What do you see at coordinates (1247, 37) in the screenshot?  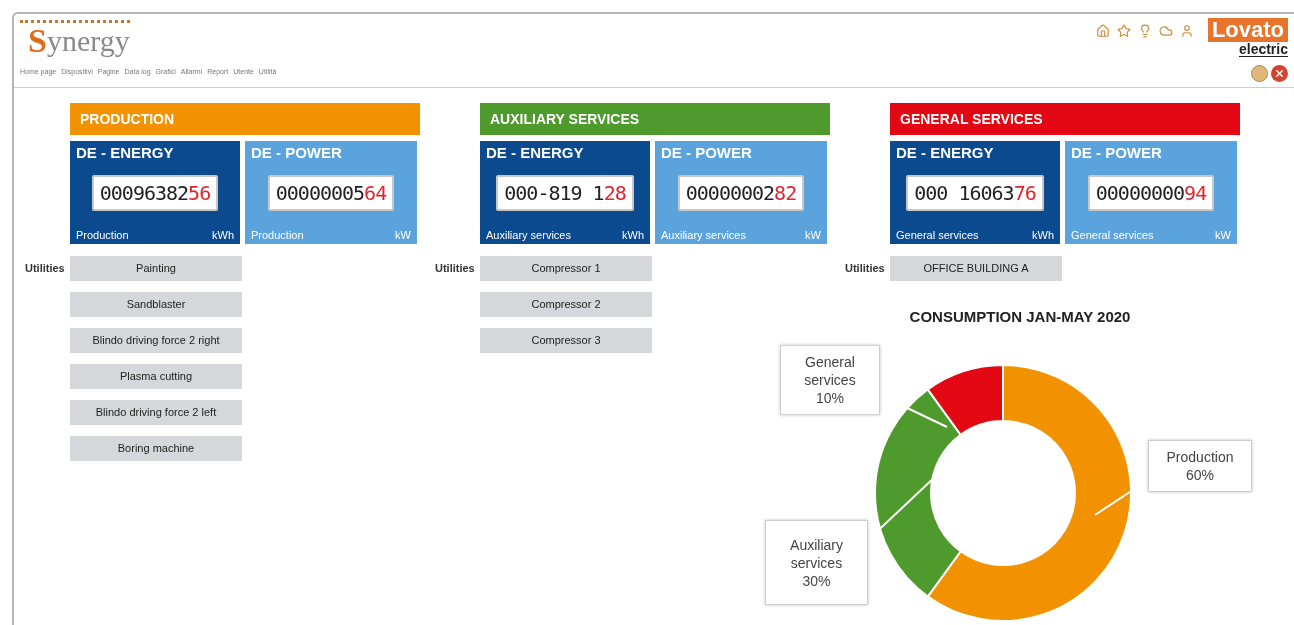 I see `lovato-logo: Lovato electric` at bounding box center [1247, 37].